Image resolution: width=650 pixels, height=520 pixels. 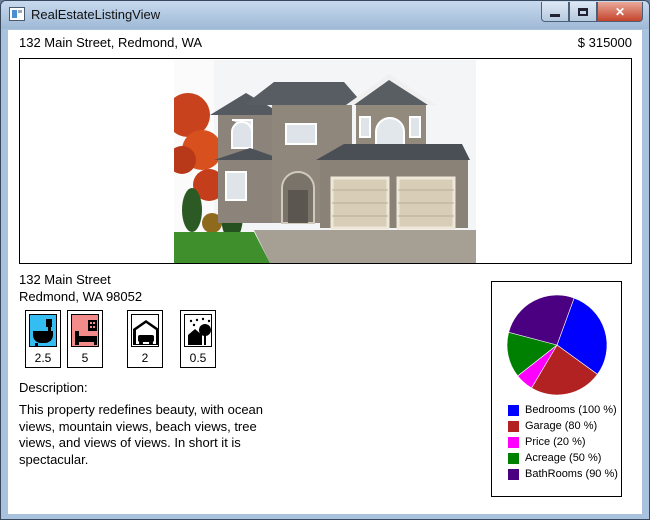 I want to click on legend-item: BathRooms (90 %), so click(x=563, y=474).